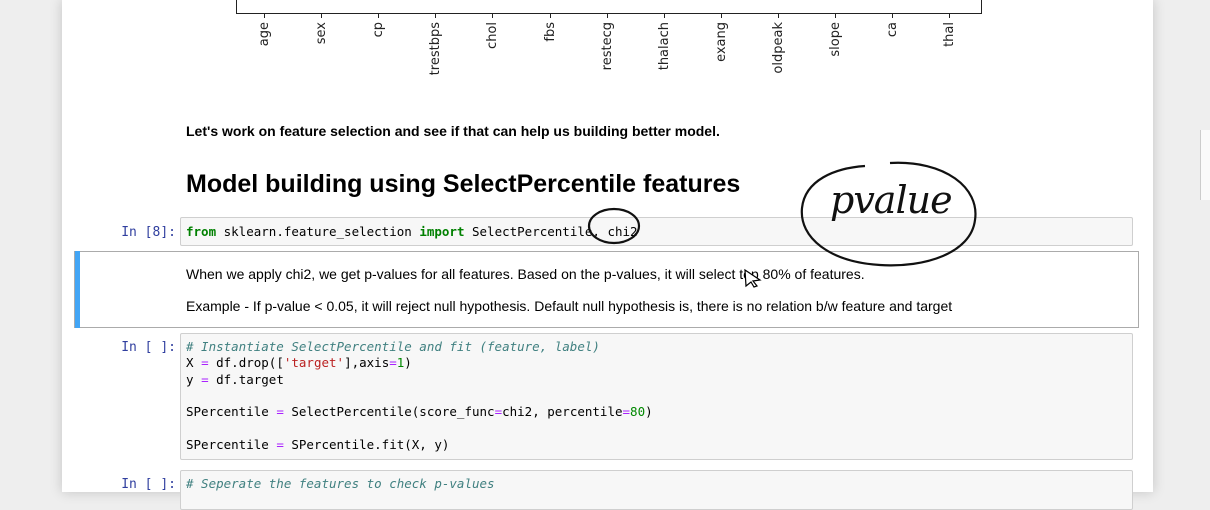 The width and height of the screenshot is (1210, 510). Describe the element at coordinates (314, 363) in the screenshot. I see `code-string: 'target'` at that location.